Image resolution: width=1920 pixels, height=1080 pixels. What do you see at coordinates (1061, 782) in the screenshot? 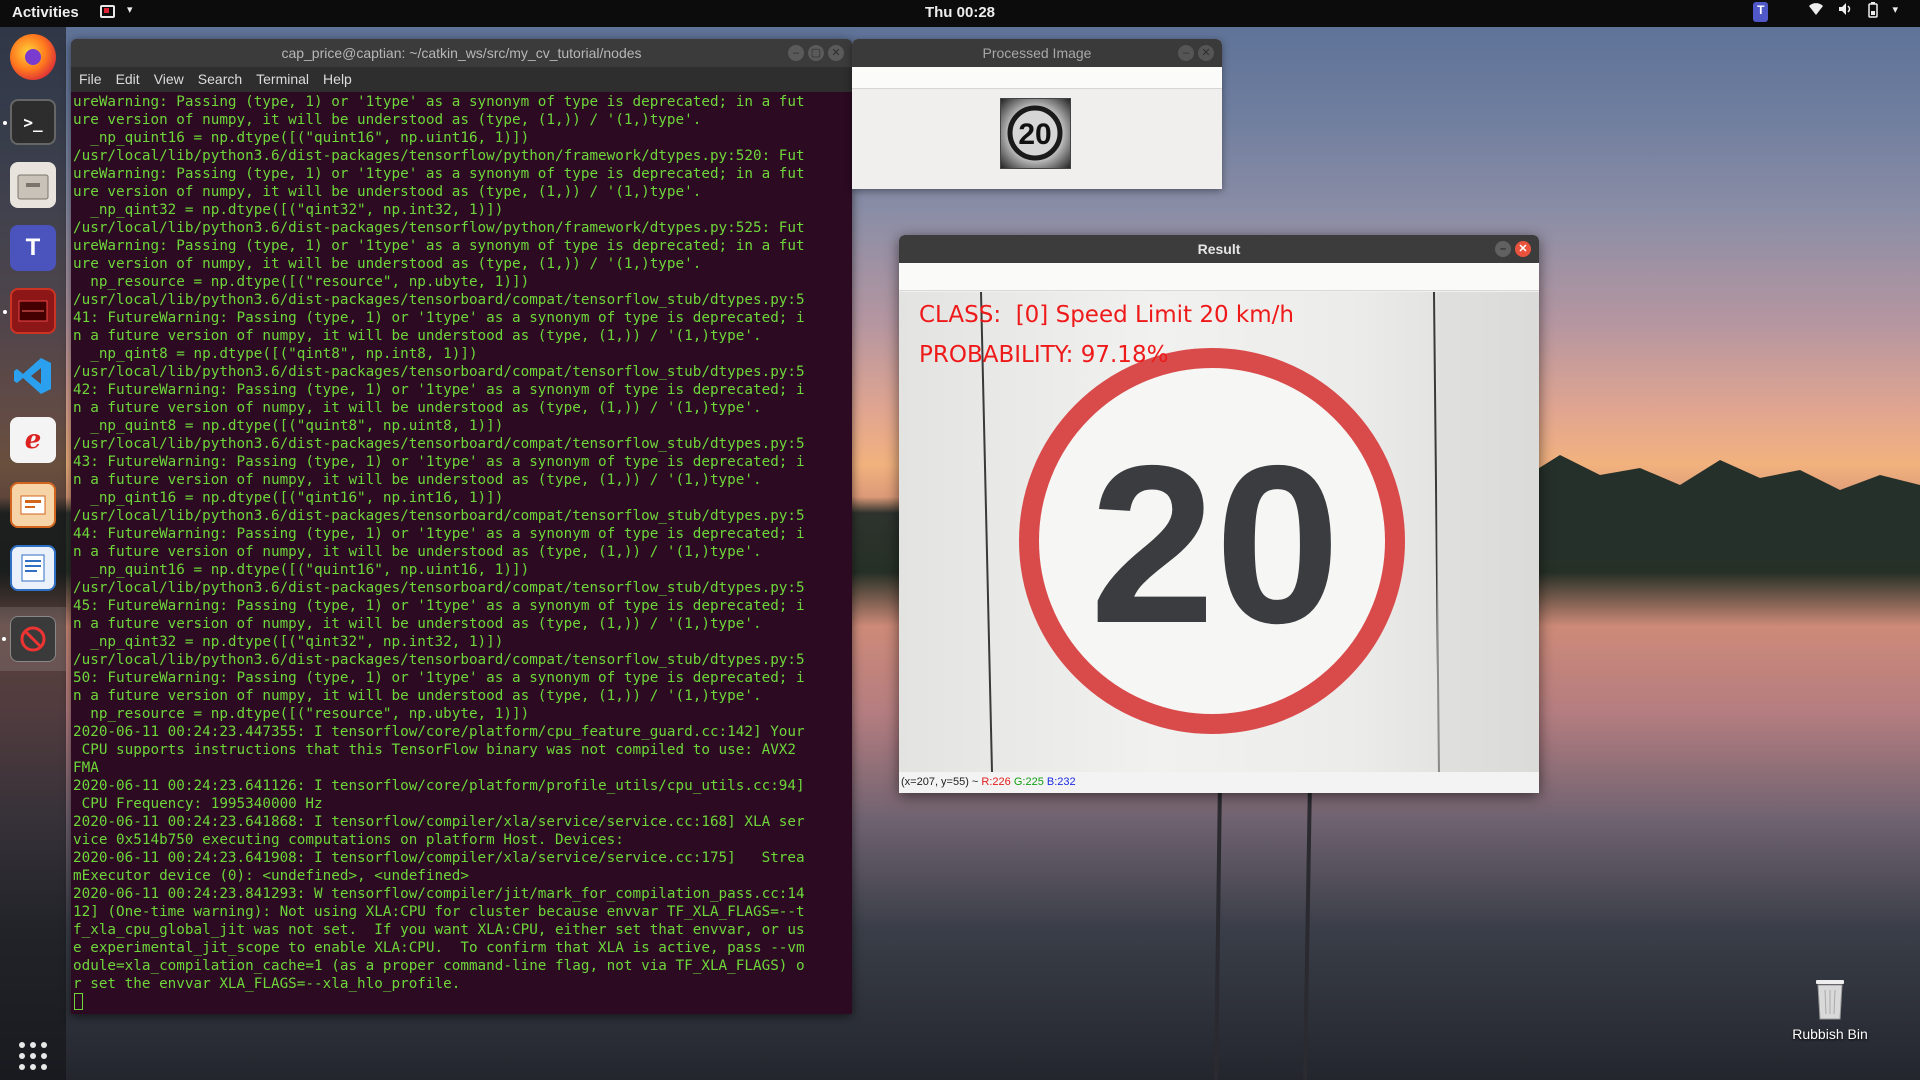
I see `status-blue-value: B:232` at bounding box center [1061, 782].